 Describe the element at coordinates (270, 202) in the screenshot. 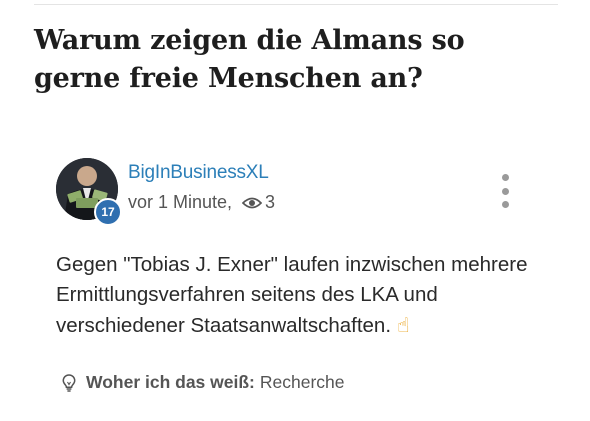

I see `view-count: 3` at that location.